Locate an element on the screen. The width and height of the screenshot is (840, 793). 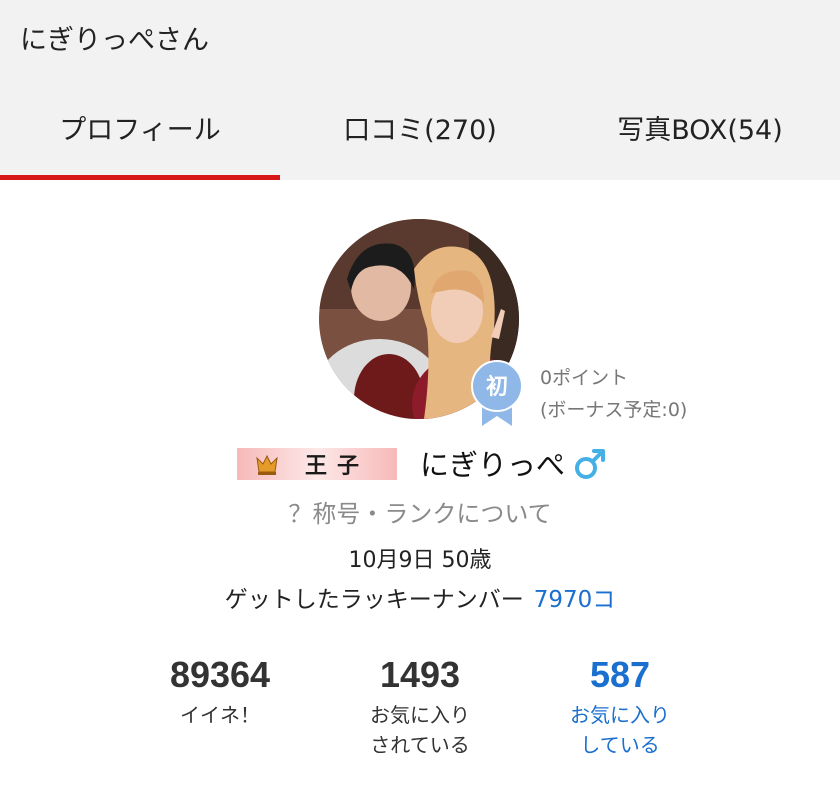
tab-profile-label: プロフィール is located at coordinates (140, 130).